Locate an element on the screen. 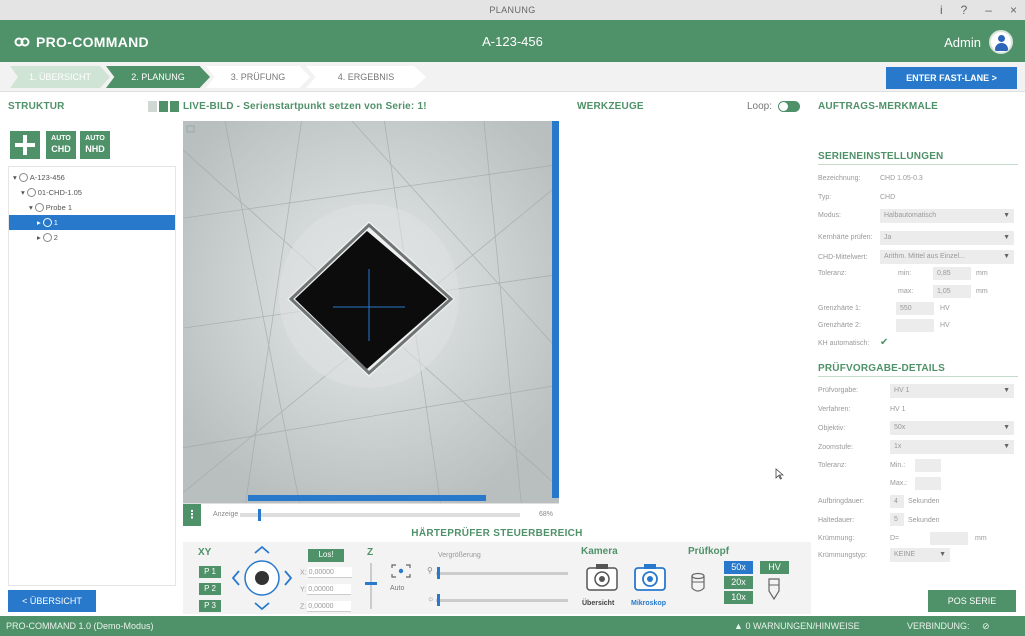 The image size is (1025, 636). fast-lane-button: ENTER FAST-LANE > is located at coordinates (951, 78).